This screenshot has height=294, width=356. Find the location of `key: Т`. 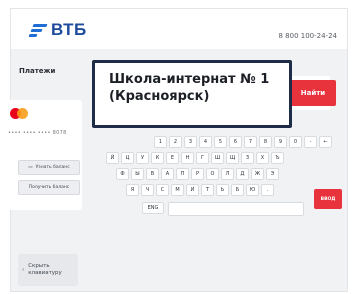

key: Т is located at coordinates (207, 190).